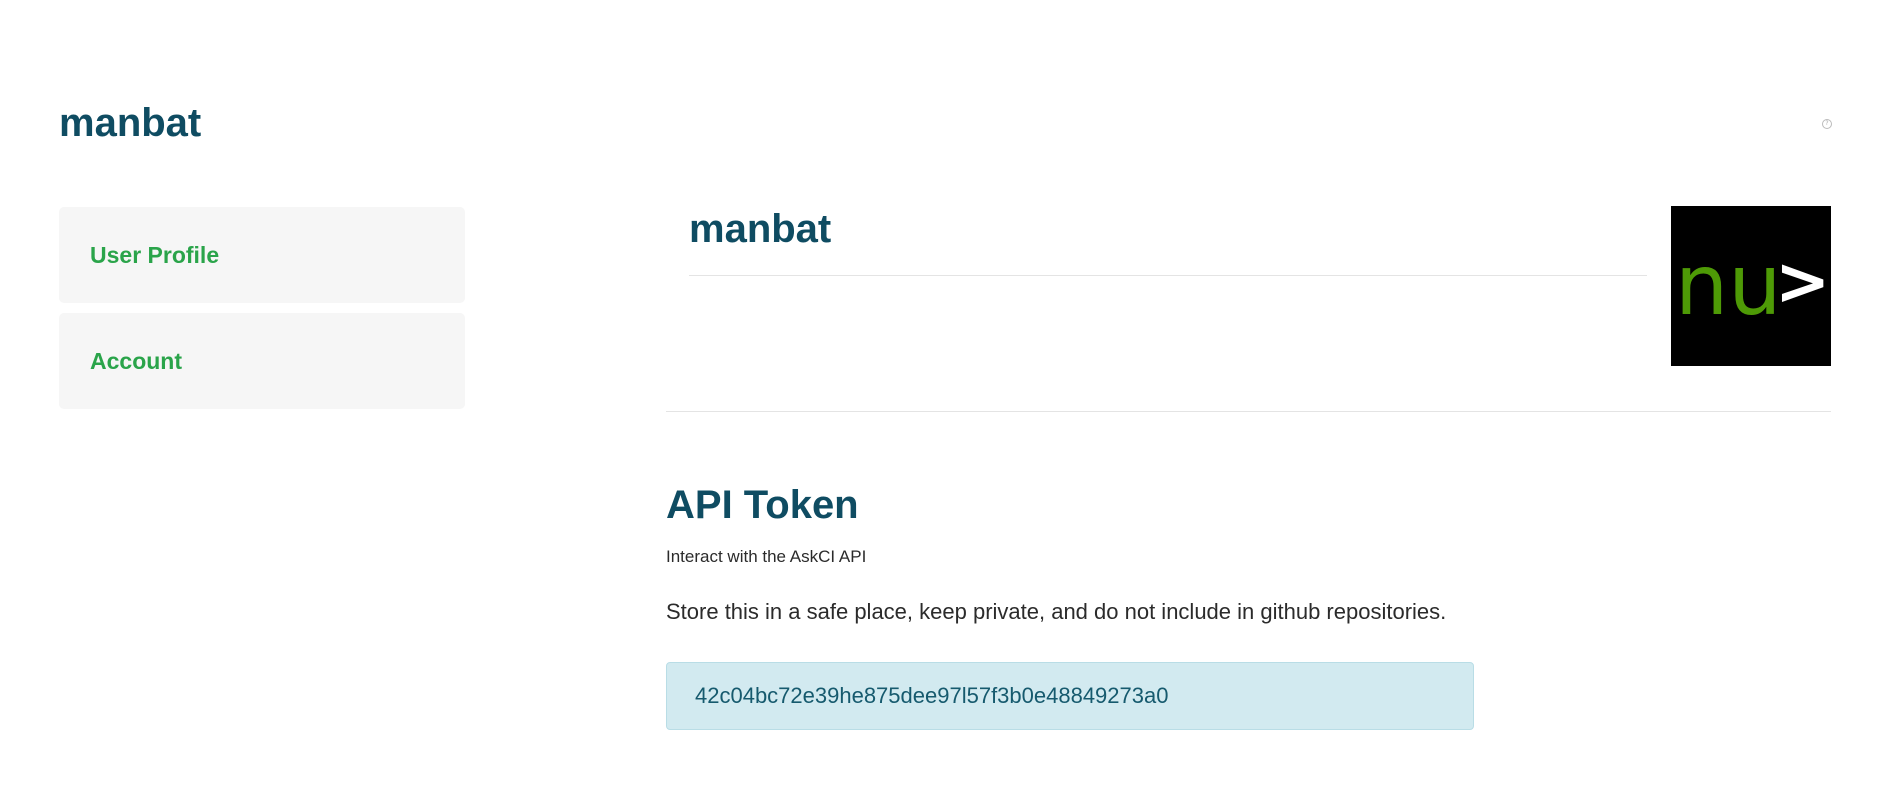 The height and width of the screenshot is (812, 1896). Describe the element at coordinates (262, 361) in the screenshot. I see `sidebar-item-account: Account` at that location.